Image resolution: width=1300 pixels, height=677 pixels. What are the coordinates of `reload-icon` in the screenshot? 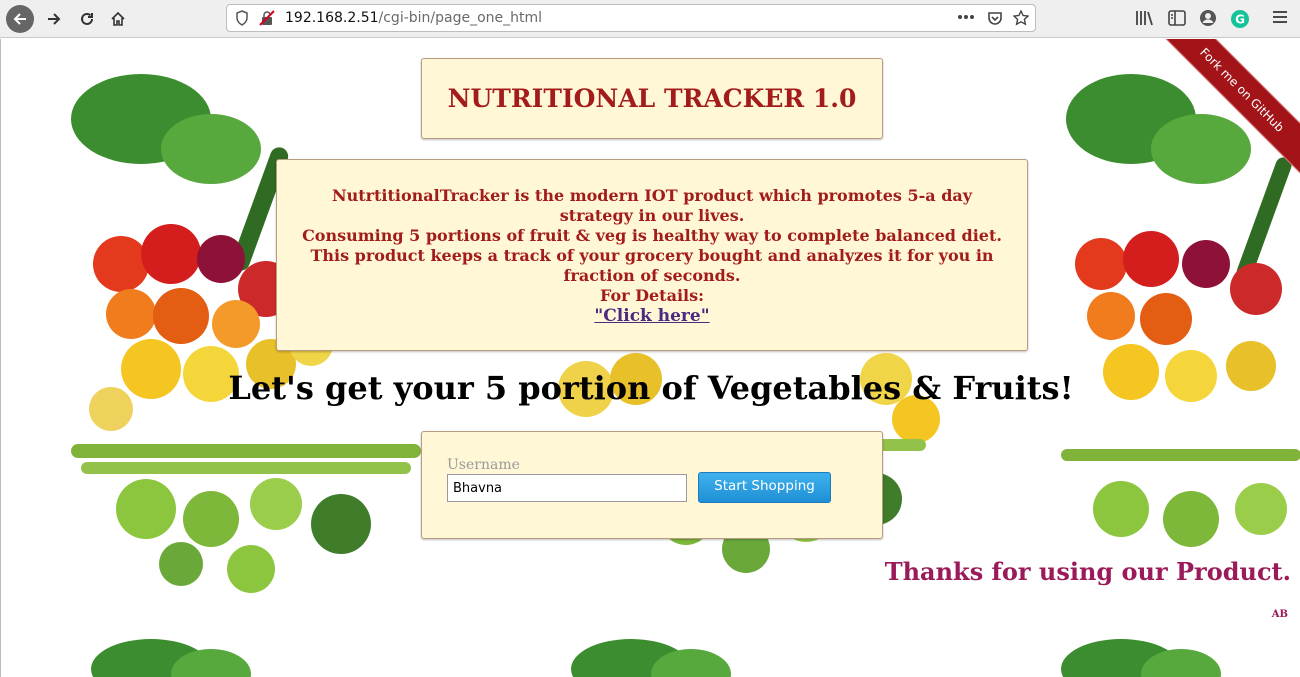 It's located at (87, 18).